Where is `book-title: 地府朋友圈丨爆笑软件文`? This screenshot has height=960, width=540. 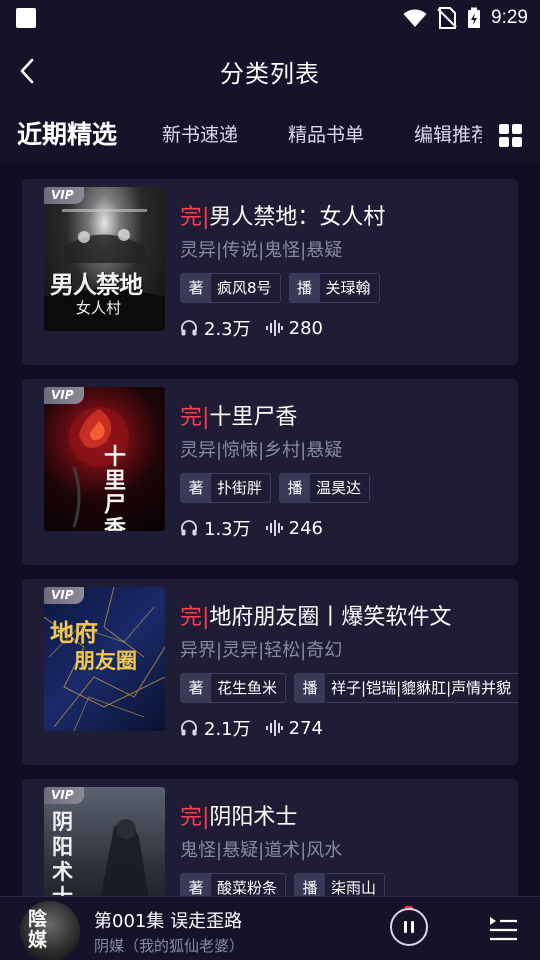
book-title: 地府朋友圈丨爆笑软件文 is located at coordinates (330, 617).